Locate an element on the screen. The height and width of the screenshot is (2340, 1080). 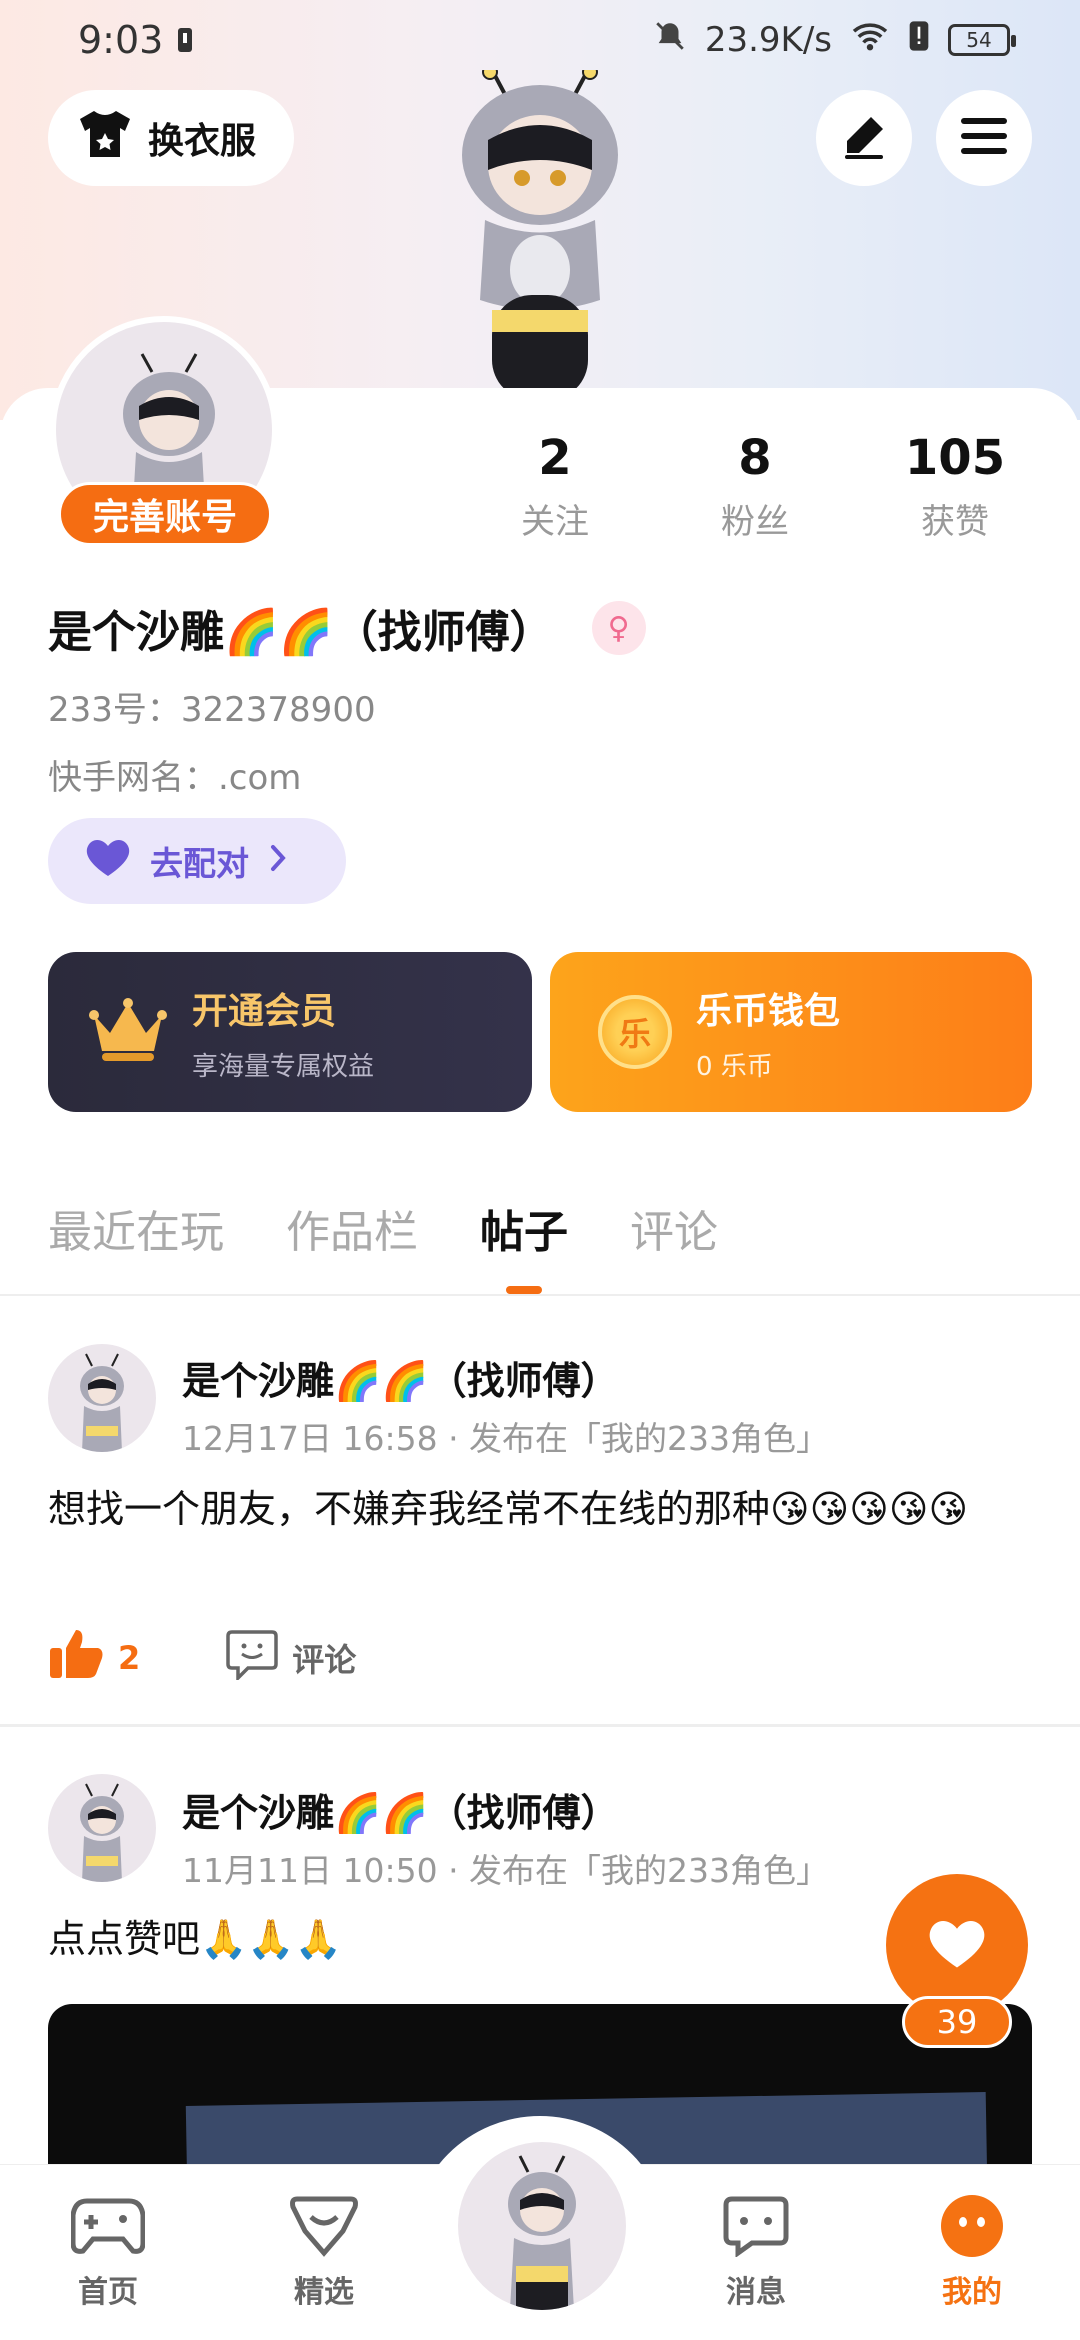
match-button: 去配对 is located at coordinates (197, 861).